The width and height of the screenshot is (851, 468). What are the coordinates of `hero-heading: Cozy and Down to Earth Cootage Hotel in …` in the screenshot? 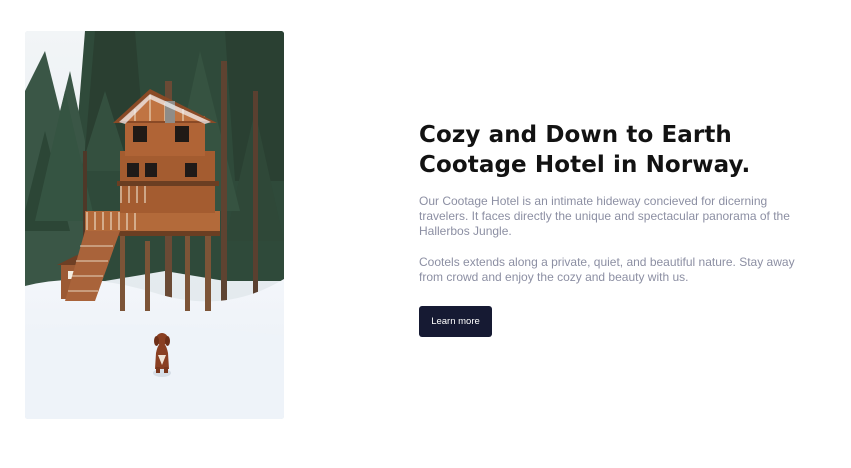 It's located at (585, 150).